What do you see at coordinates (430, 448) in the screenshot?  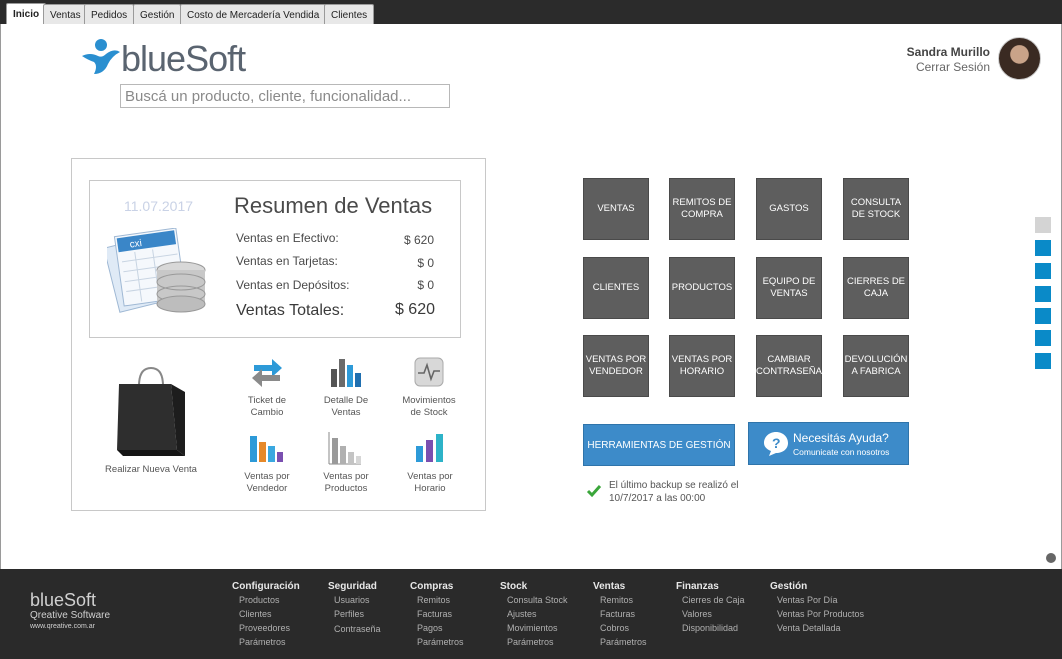 I see `hourly-chart-icon` at bounding box center [430, 448].